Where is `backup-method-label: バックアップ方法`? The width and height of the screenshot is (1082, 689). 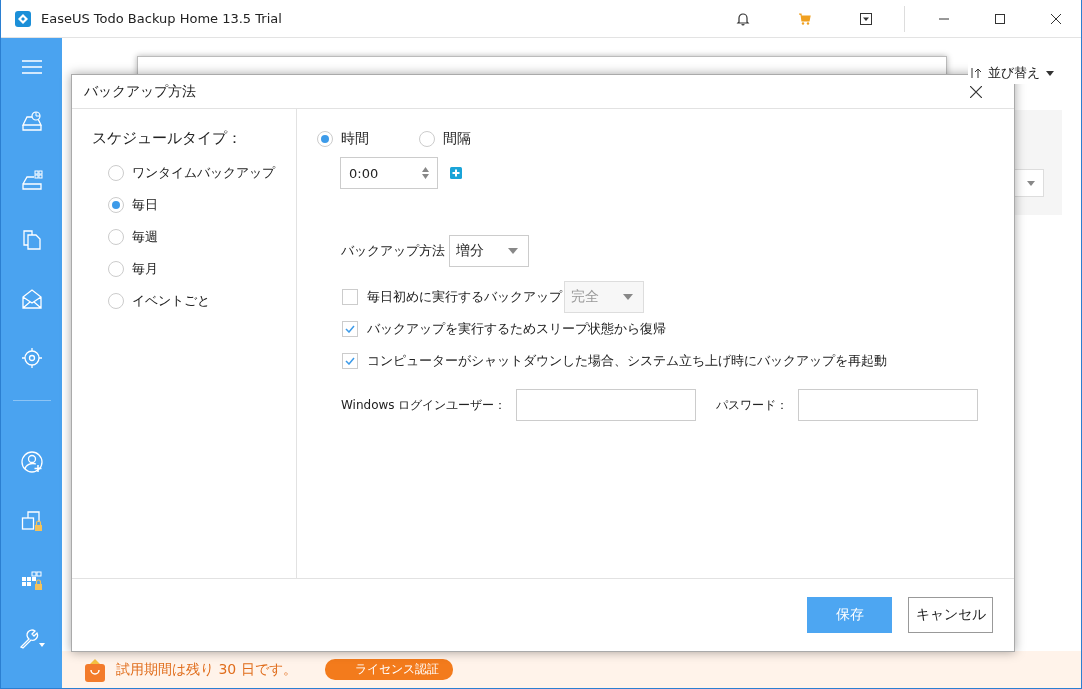 backup-method-label: バックアップ方法 is located at coordinates (393, 251).